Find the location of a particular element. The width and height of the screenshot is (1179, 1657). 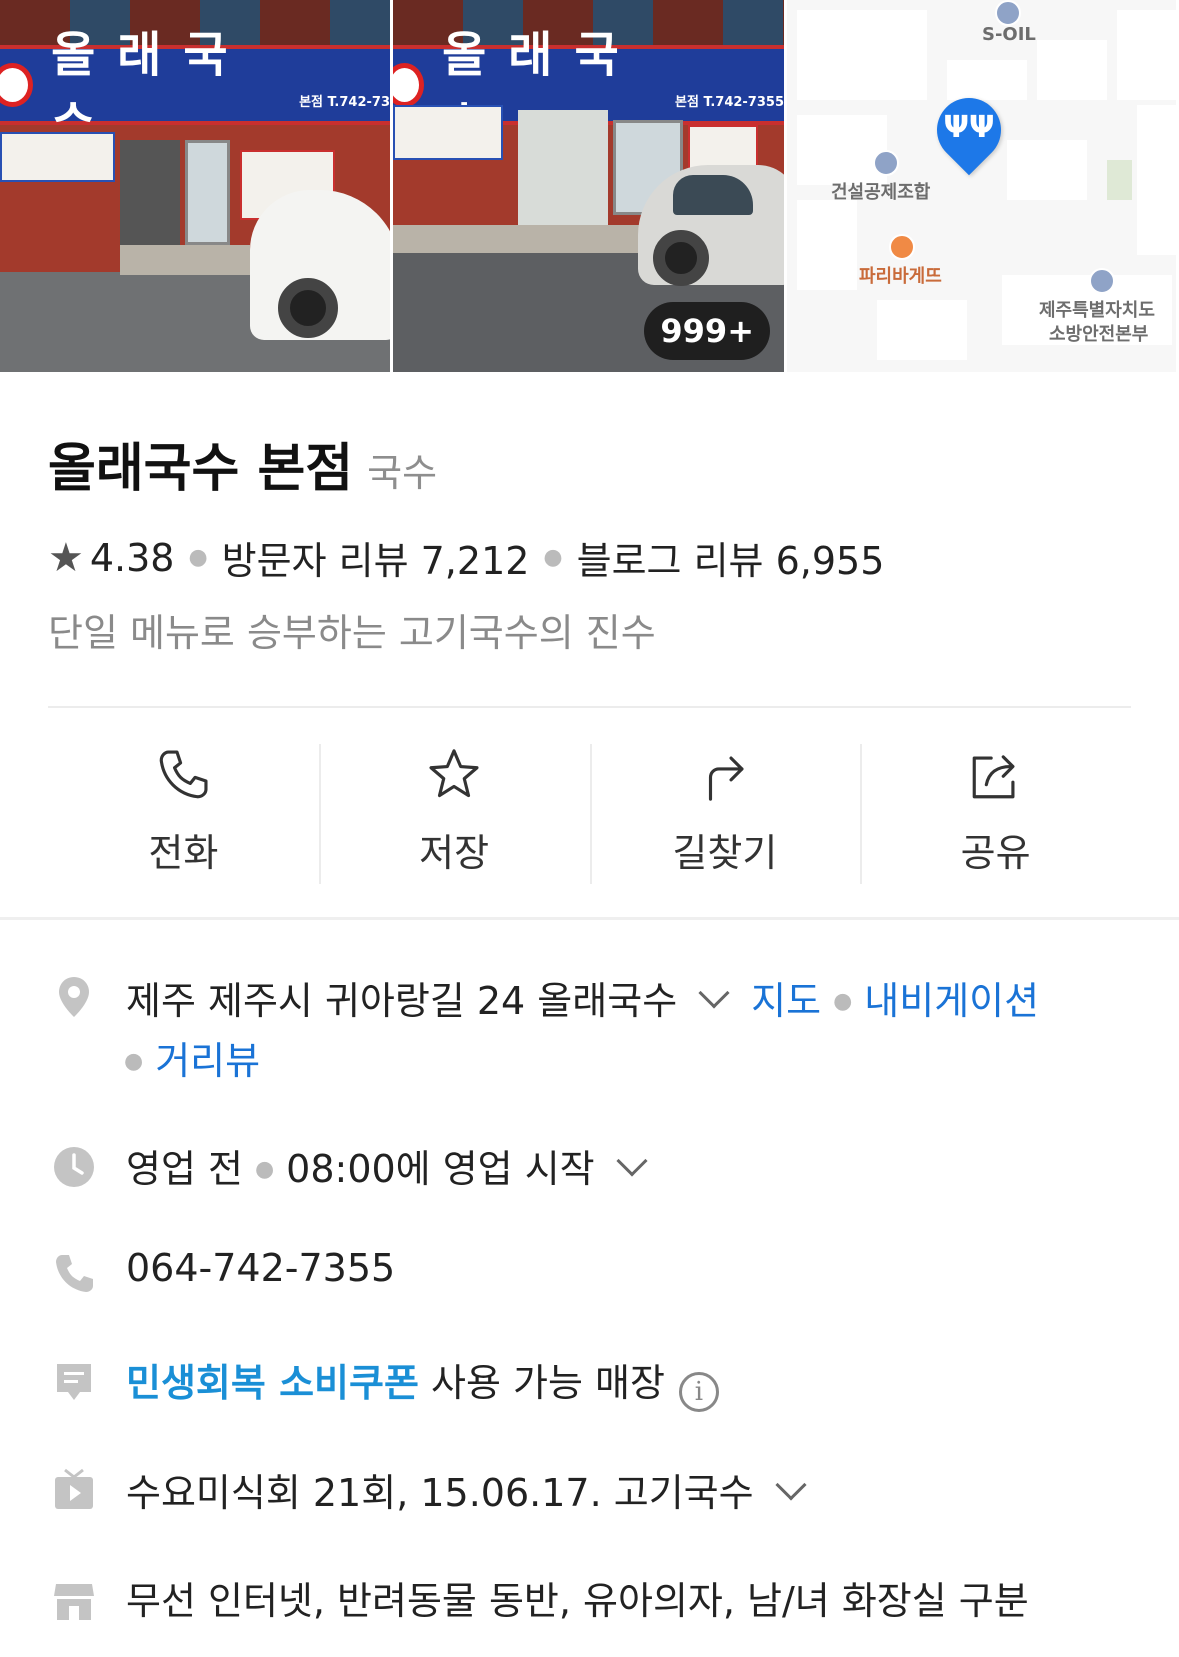

directions-label: 길찾기 is located at coordinates (725, 853).